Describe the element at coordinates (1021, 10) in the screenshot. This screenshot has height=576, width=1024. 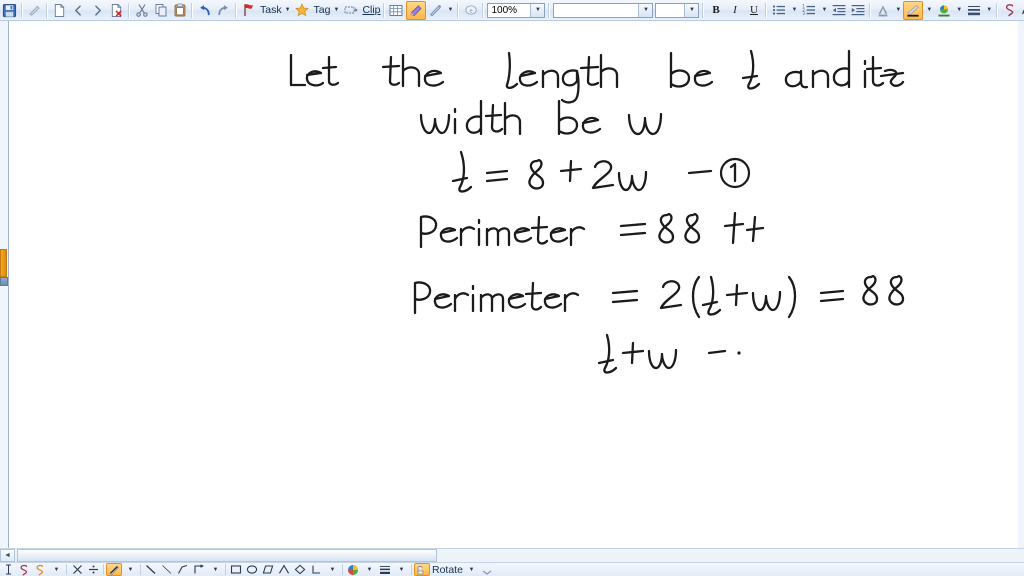
I see `convert-to-text-button: I` at that location.